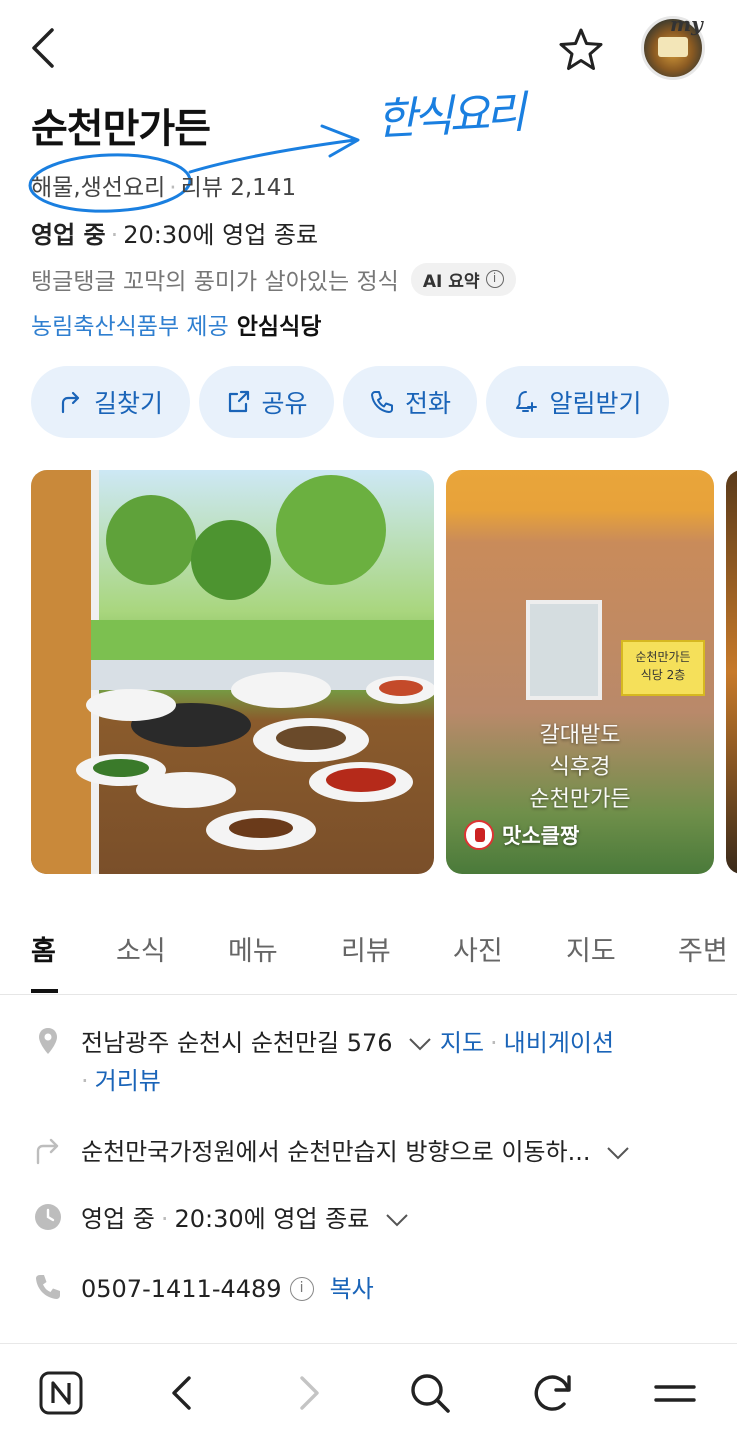  What do you see at coordinates (284, 403) in the screenshot?
I see `share-label: 공유` at bounding box center [284, 403].